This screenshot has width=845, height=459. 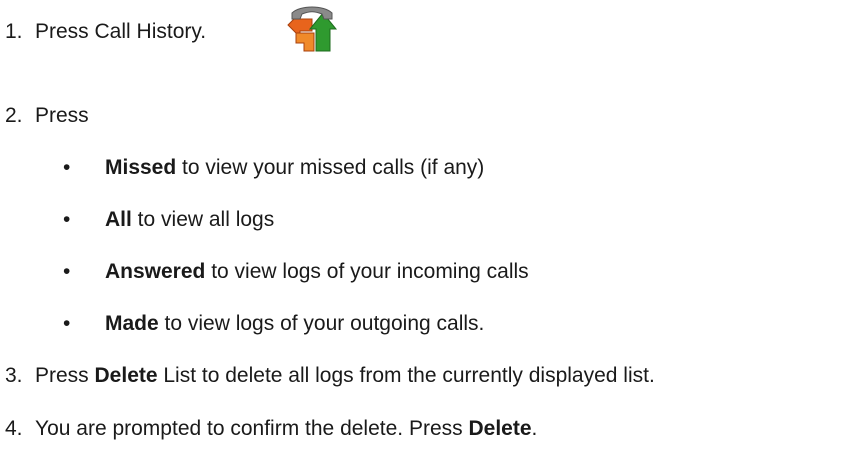 What do you see at coordinates (367, 271) in the screenshot?
I see `bullet-description: to view logs of your incoming calls` at bounding box center [367, 271].